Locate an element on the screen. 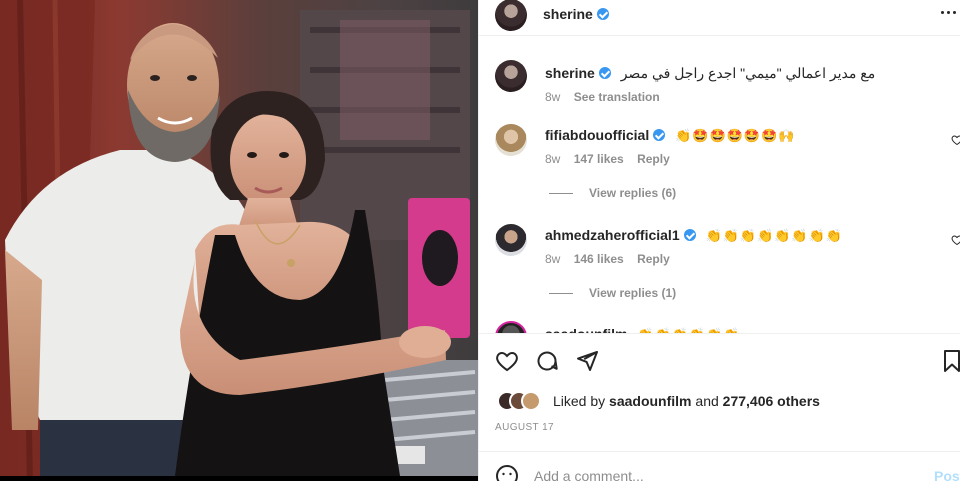  comment-item-partial: saadounfilm 👏👏👏👏👏👏 is located at coordinates (719, 327).